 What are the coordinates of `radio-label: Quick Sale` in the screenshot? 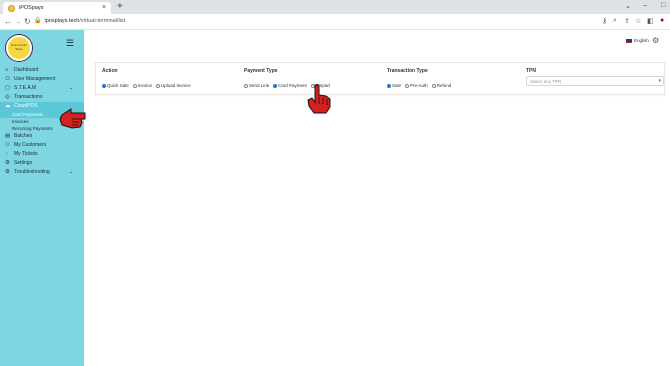 It's located at (118, 85).